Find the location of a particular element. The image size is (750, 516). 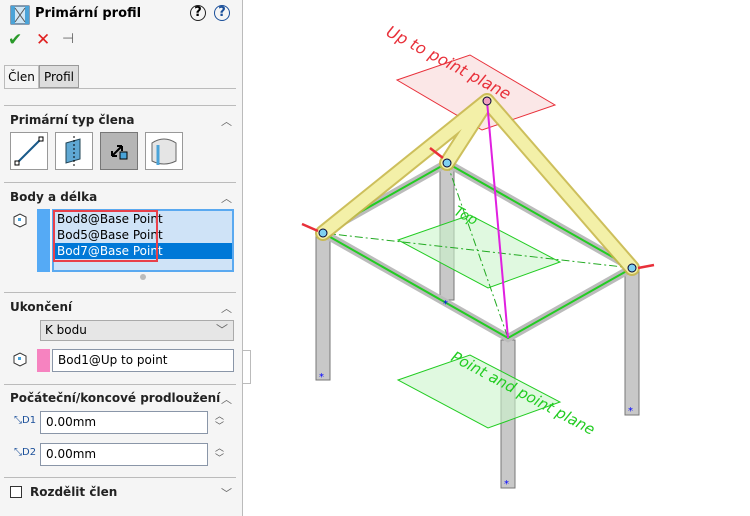

tab-clen: Člen is located at coordinates (21, 76).